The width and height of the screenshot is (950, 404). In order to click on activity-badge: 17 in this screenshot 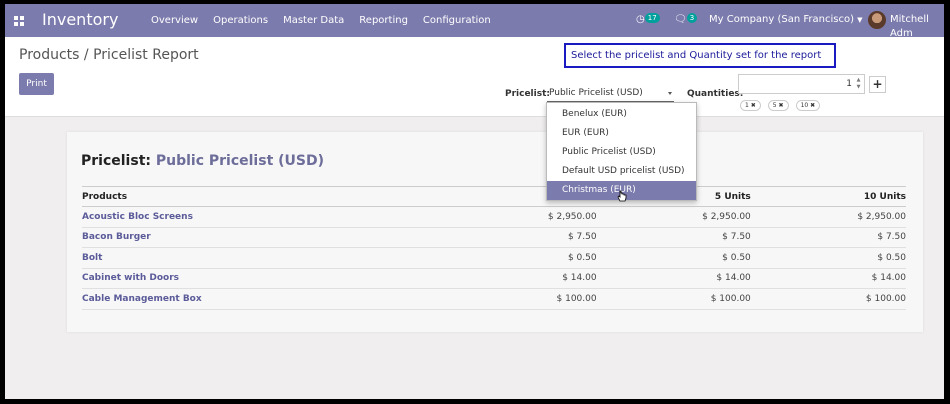, I will do `click(652, 18)`.